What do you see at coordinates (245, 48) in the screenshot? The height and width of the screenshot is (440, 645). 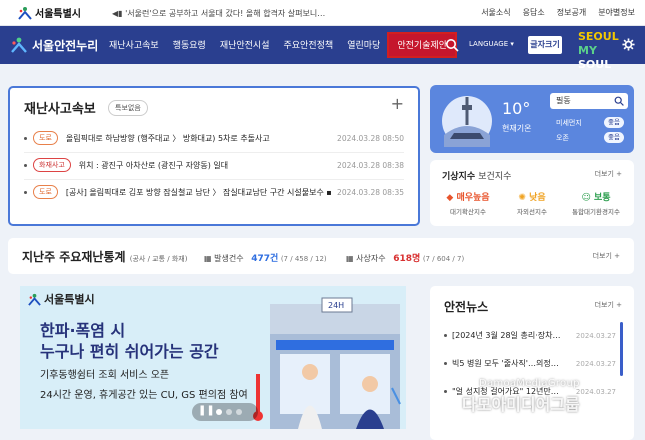 I see `nav-safety-facilities: 재난안전시설` at bounding box center [245, 48].